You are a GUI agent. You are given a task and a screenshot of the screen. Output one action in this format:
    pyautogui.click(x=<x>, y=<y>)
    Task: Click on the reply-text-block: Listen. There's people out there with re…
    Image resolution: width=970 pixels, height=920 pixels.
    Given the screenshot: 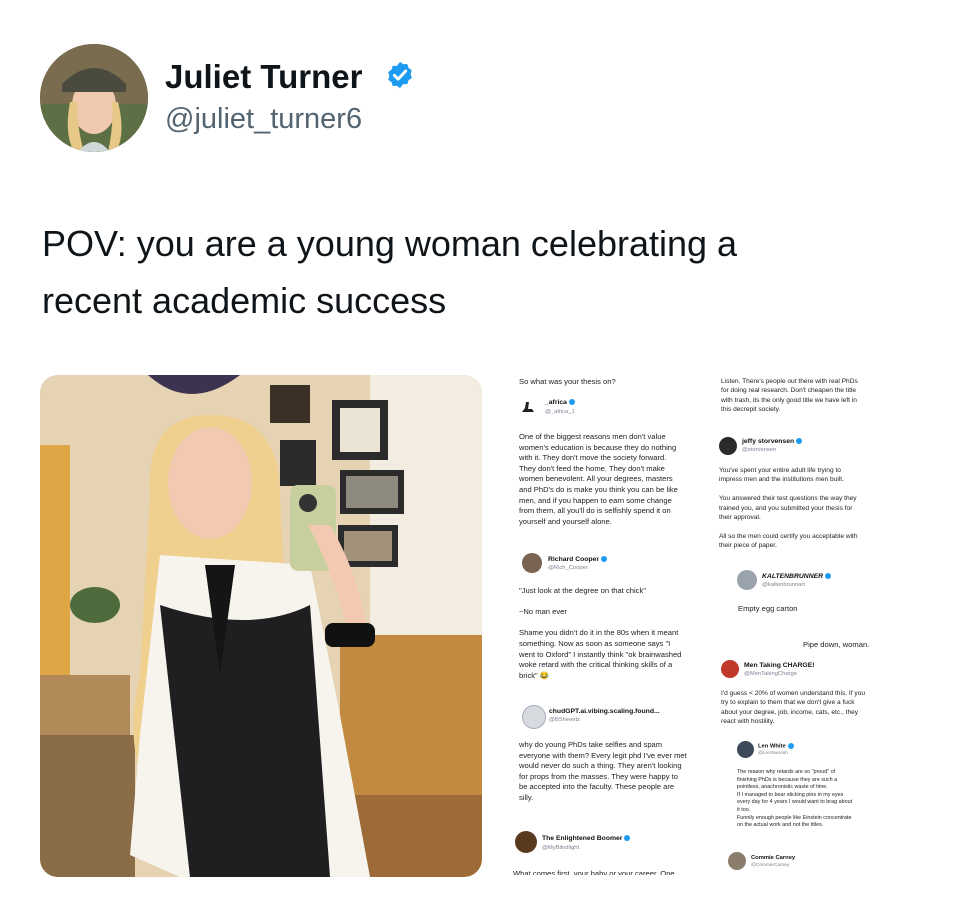 What is the action you would take?
    pyautogui.click(x=789, y=396)
    